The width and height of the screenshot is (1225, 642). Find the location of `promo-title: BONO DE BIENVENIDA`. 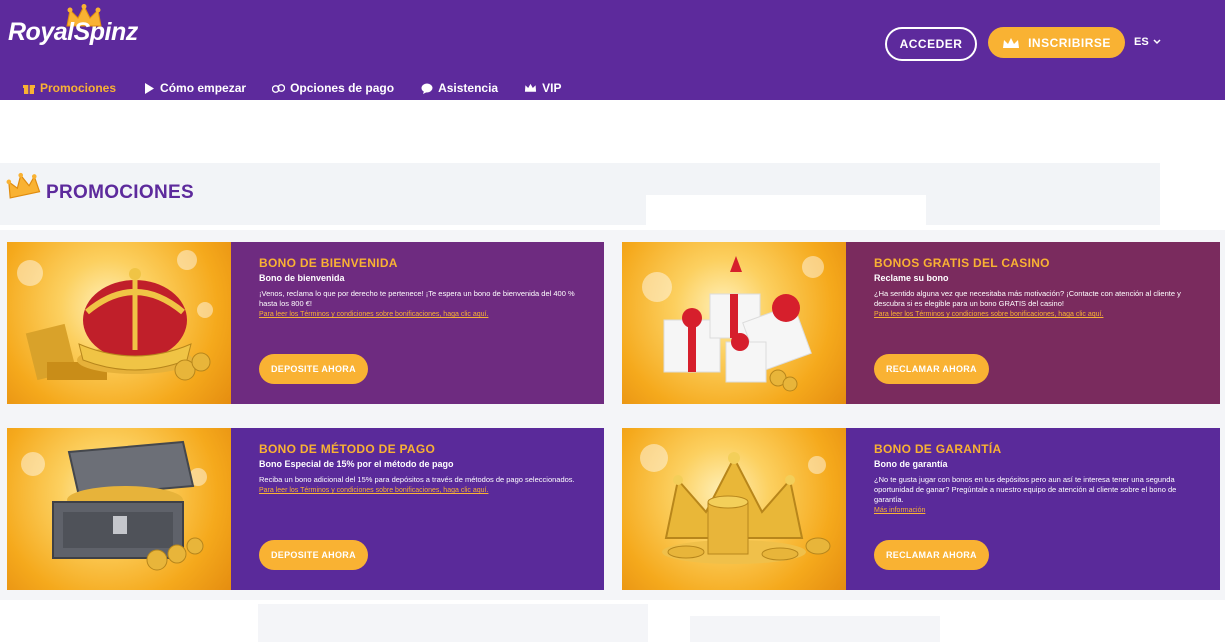

promo-title: BONO DE BIENVENIDA is located at coordinates (328, 263).